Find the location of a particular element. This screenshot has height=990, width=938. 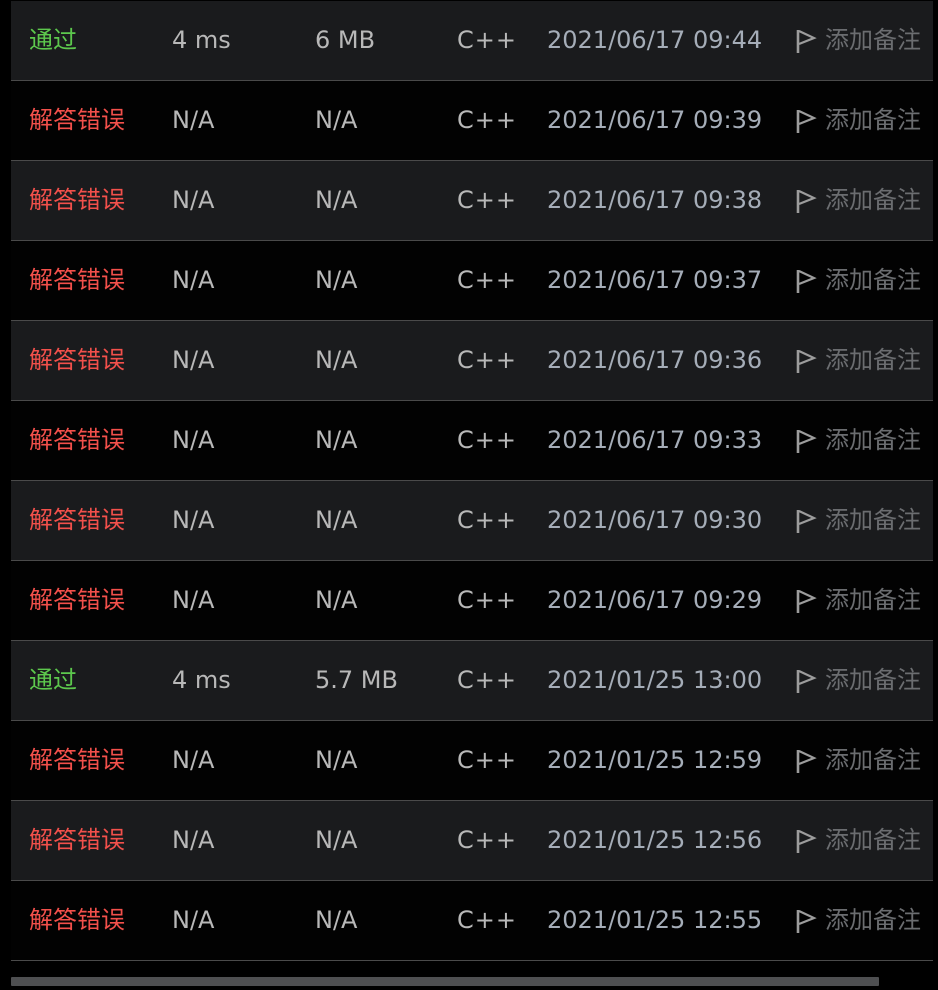

submit-time: 2021/06/17 09:37 is located at coordinates (655, 280).